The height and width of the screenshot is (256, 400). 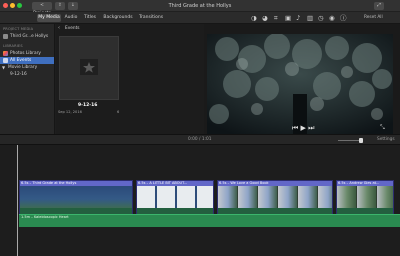 What do you see at coordinates (42, 9) in the screenshot?
I see `projects-button: < Projects` at bounding box center [42, 9].